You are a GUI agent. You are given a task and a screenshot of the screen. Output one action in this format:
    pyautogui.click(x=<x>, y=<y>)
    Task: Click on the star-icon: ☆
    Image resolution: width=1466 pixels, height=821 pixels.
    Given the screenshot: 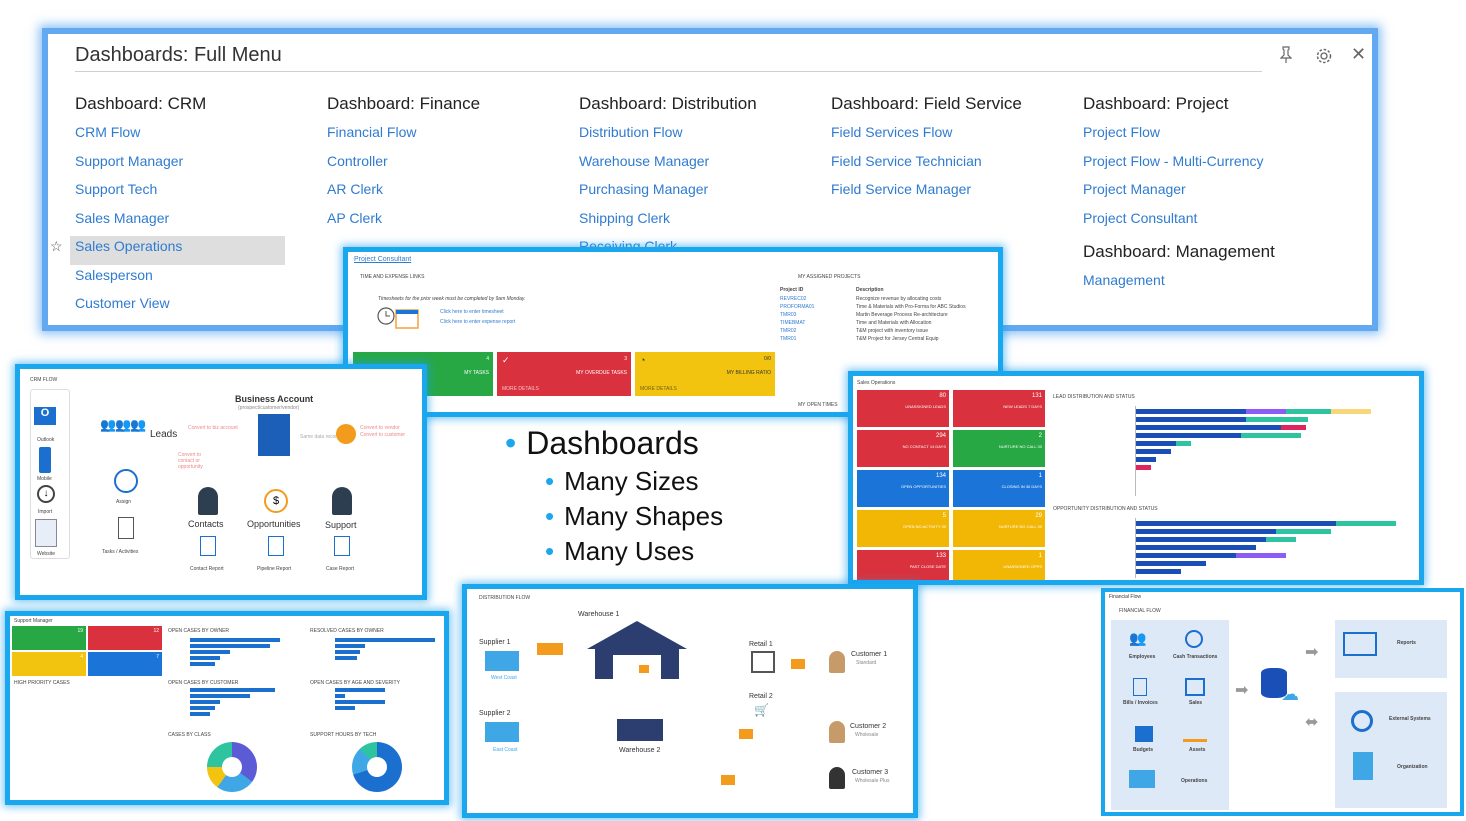 What is the action you would take?
    pyautogui.click(x=56, y=246)
    